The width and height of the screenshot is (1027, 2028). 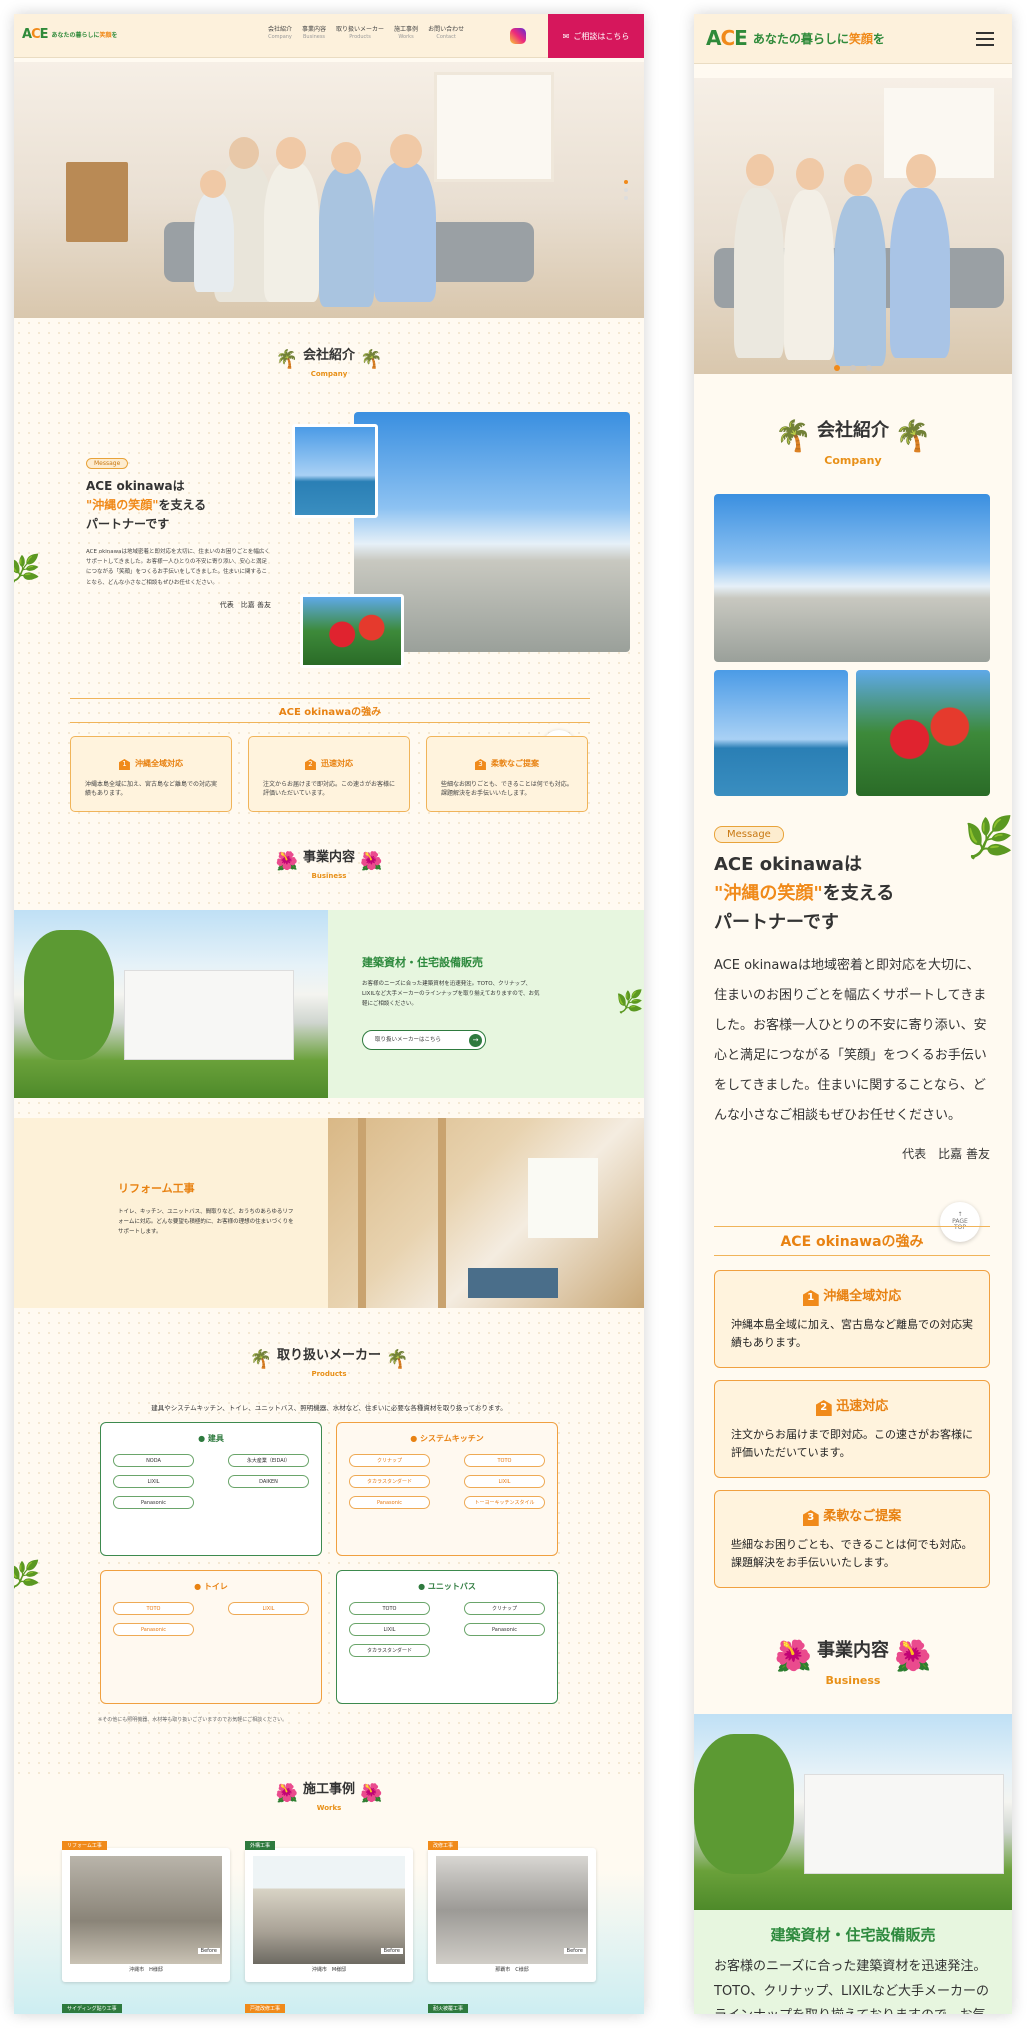 What do you see at coordinates (107, 463) in the screenshot?
I see `message-badge: Message` at bounding box center [107, 463].